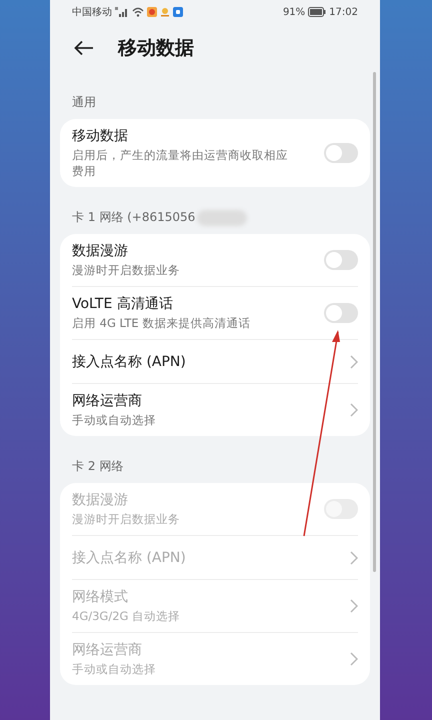 This screenshot has width=432, height=720. Describe the element at coordinates (100, 136) in the screenshot. I see `setting-title: 移动数据` at that location.